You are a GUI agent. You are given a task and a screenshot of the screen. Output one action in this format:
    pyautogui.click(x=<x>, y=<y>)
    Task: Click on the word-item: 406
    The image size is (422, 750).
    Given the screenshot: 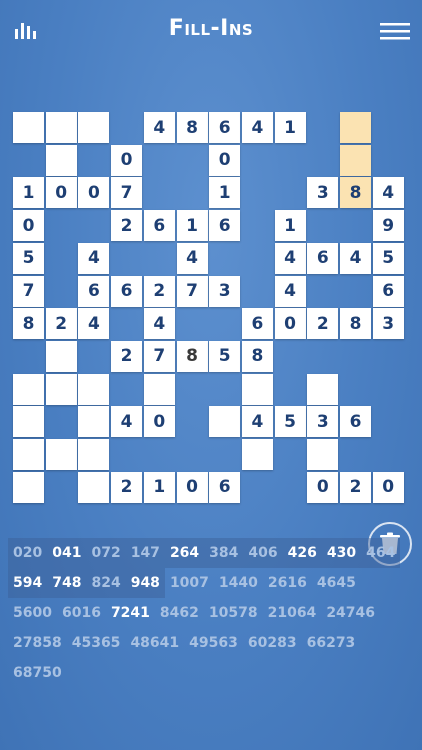 What is the action you would take?
    pyautogui.click(x=263, y=553)
    